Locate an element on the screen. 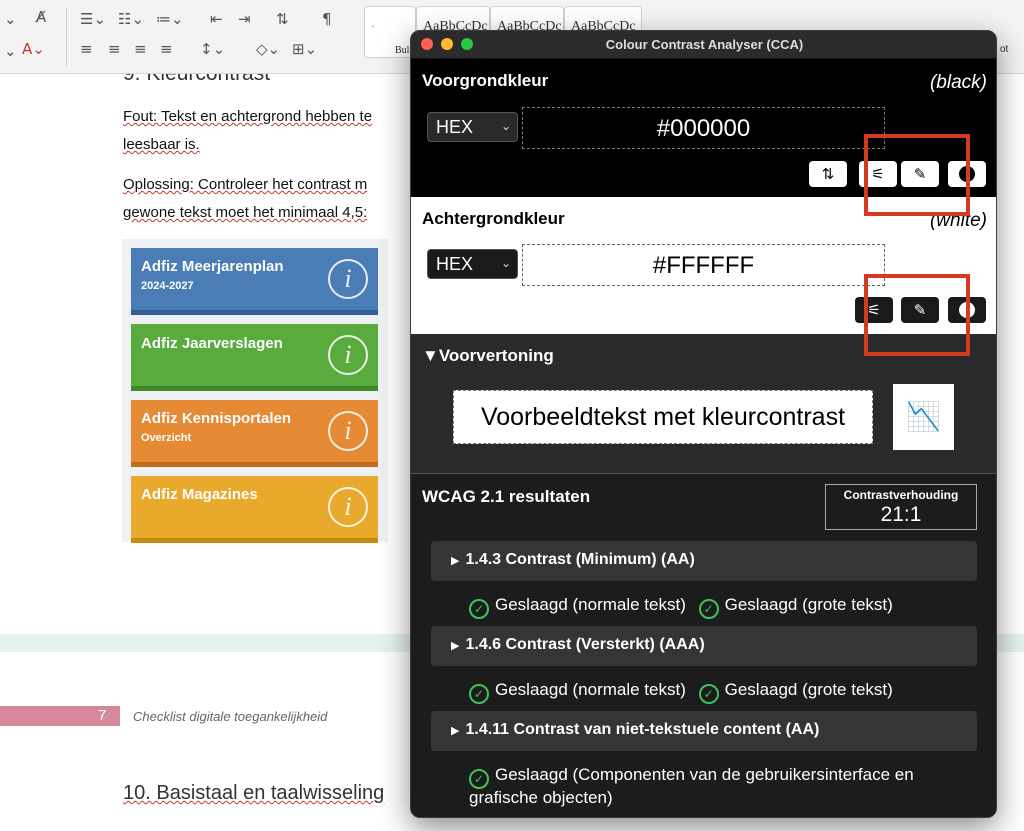 The image size is (1024, 831). foreground-color-name: (black) is located at coordinates (958, 82).